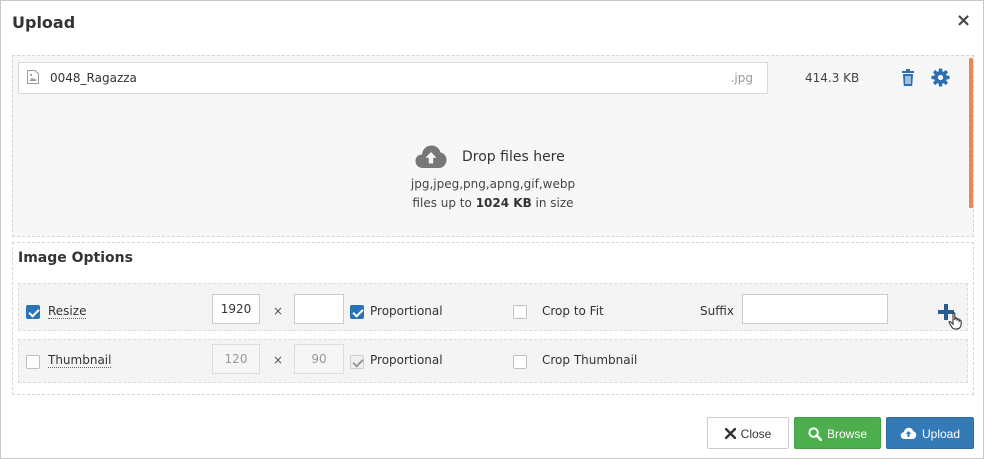 This screenshot has height=459, width=984. What do you see at coordinates (846, 433) in the screenshot?
I see `browse-button-label: Browse` at bounding box center [846, 433].